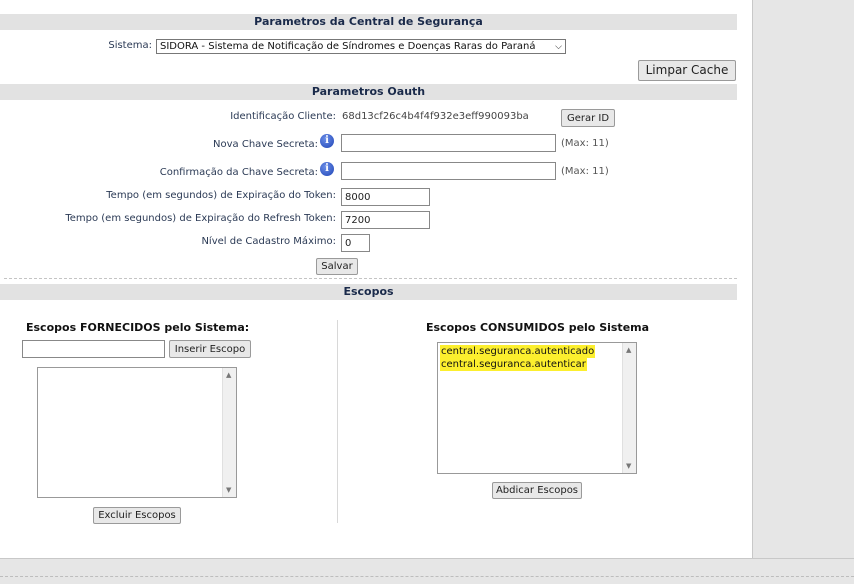 This screenshot has height=584, width=854. Describe the element at coordinates (238, 172) in the screenshot. I see `confirm-chave-label: Confirmação da Chave Secreta:` at that location.